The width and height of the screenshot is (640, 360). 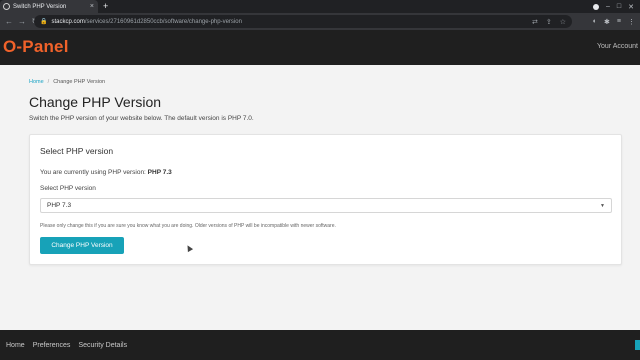 I want to click on omnibox-actions: ⇄ ⇪ ☆, so click(x=549, y=22).